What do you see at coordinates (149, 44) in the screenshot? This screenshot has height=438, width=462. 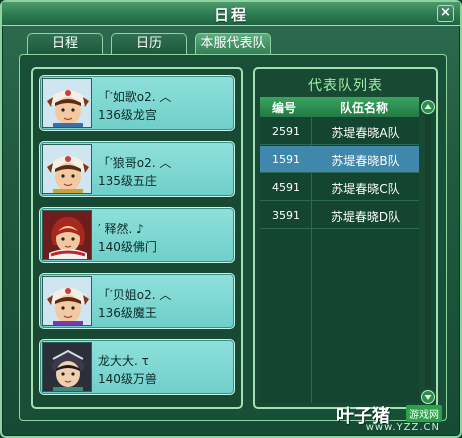 I see `tab-calendar: 日历` at bounding box center [149, 44].